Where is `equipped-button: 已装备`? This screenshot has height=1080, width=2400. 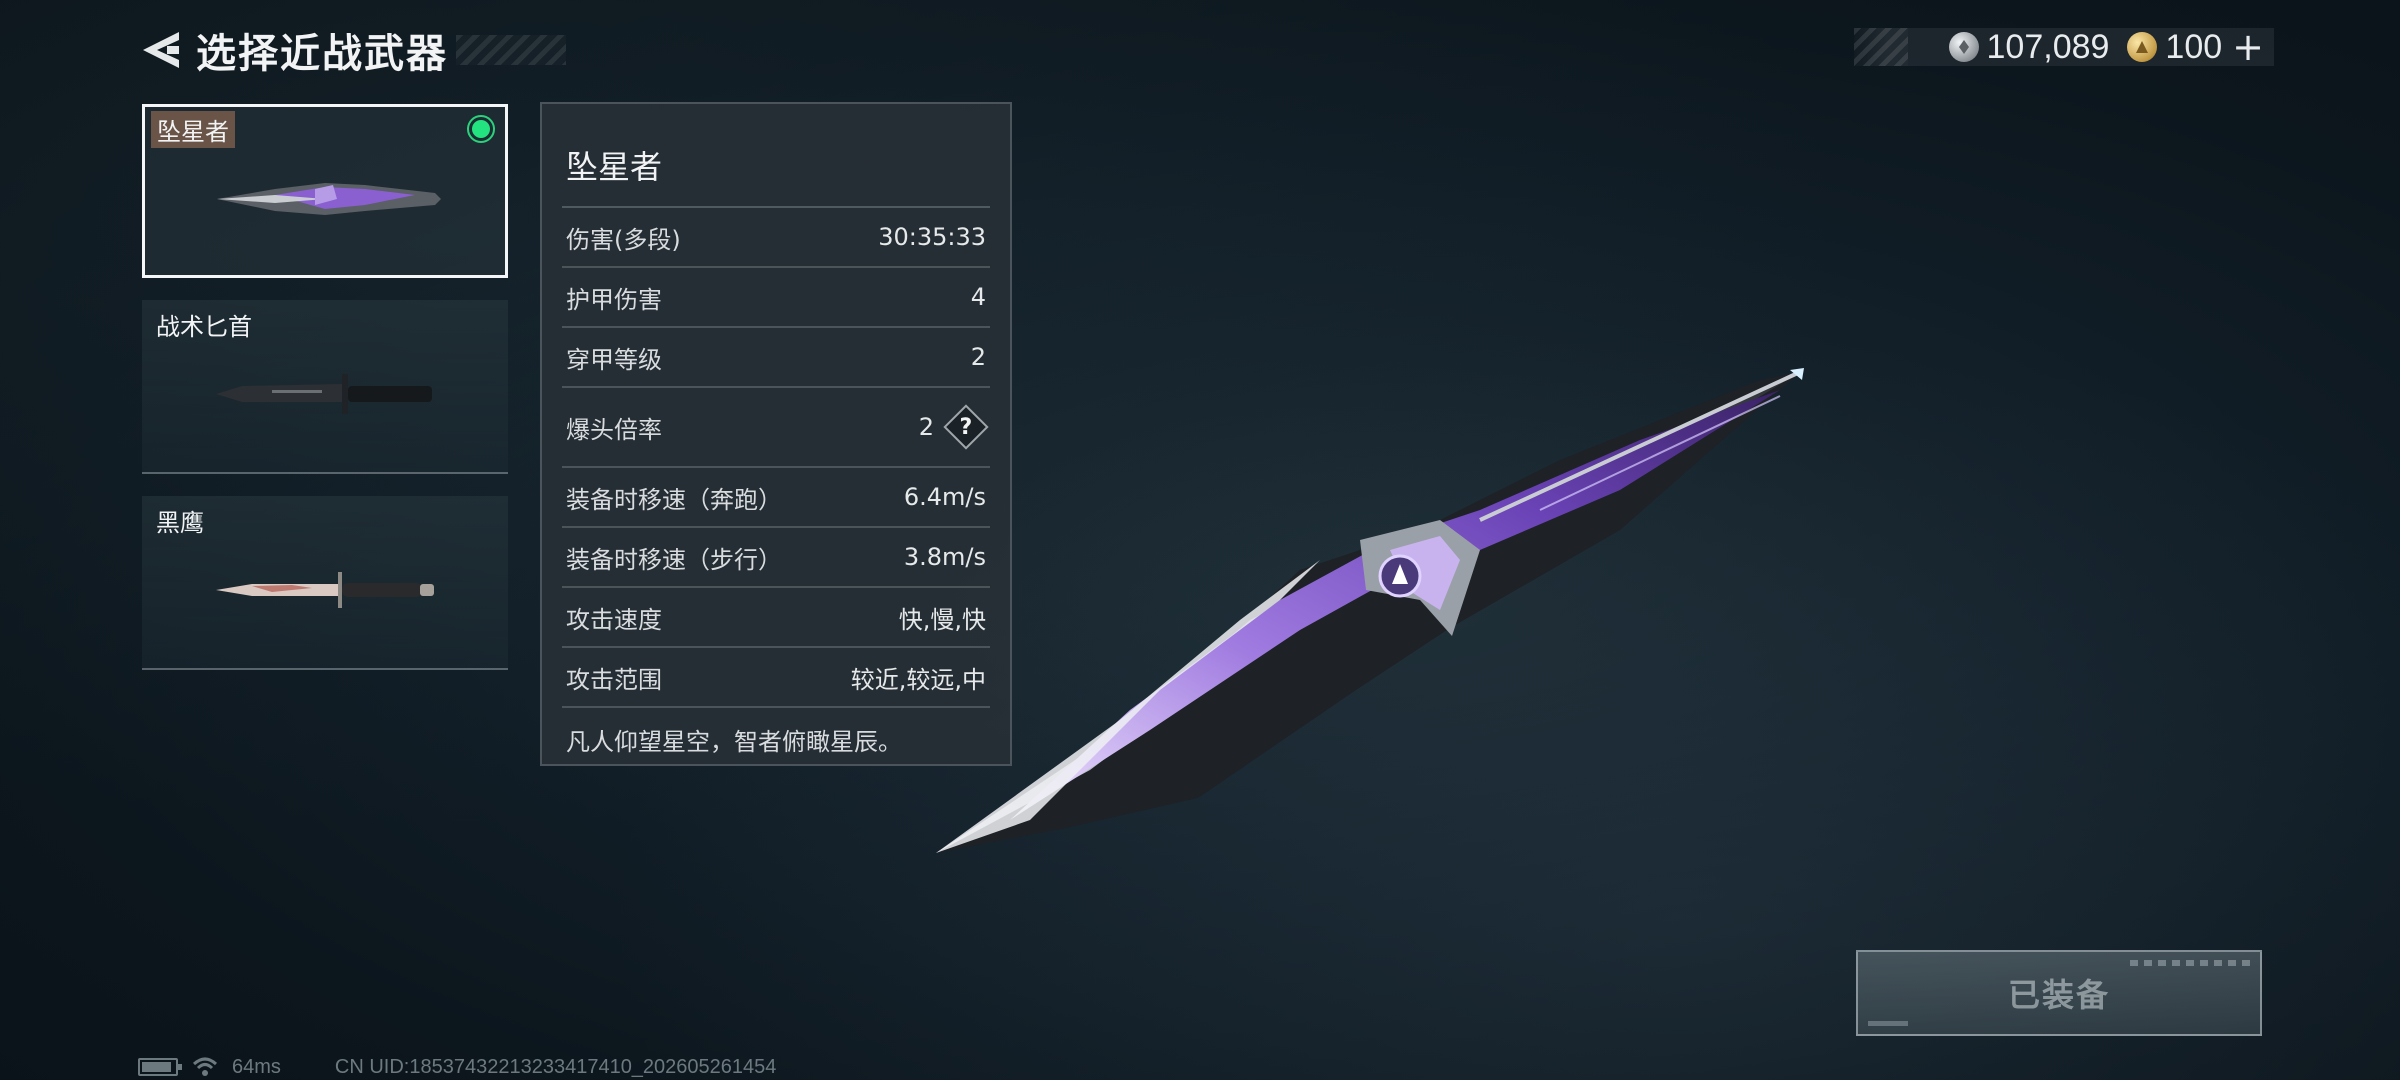 equipped-button: 已装备 is located at coordinates (2059, 993).